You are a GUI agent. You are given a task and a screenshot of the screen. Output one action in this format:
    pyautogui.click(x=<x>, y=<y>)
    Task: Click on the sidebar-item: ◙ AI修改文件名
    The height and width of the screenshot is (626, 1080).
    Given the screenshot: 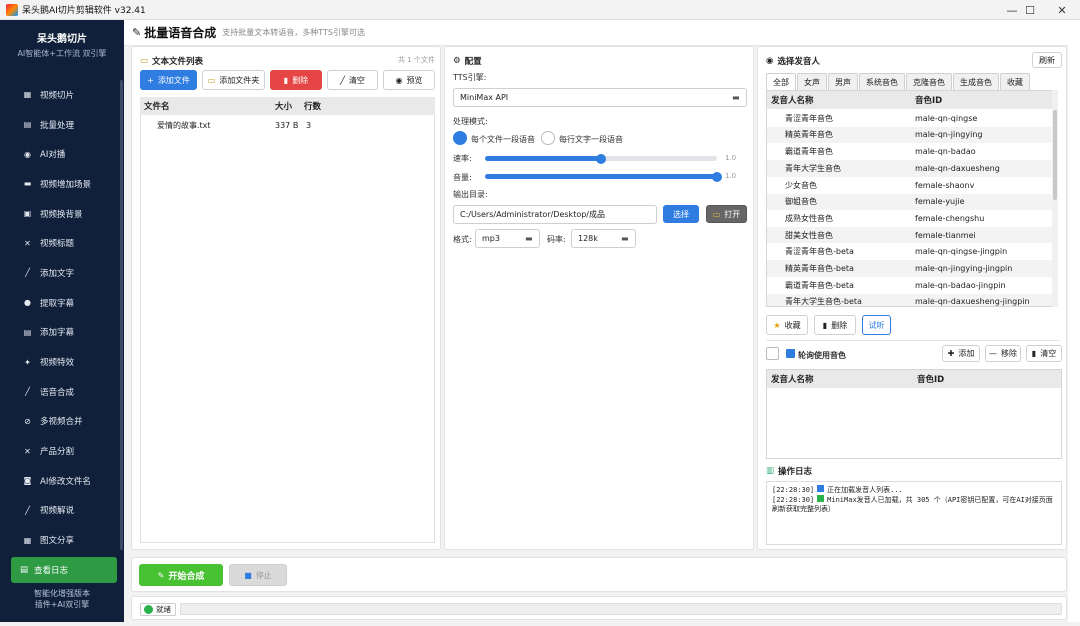 What is the action you would take?
    pyautogui.click(x=62, y=481)
    